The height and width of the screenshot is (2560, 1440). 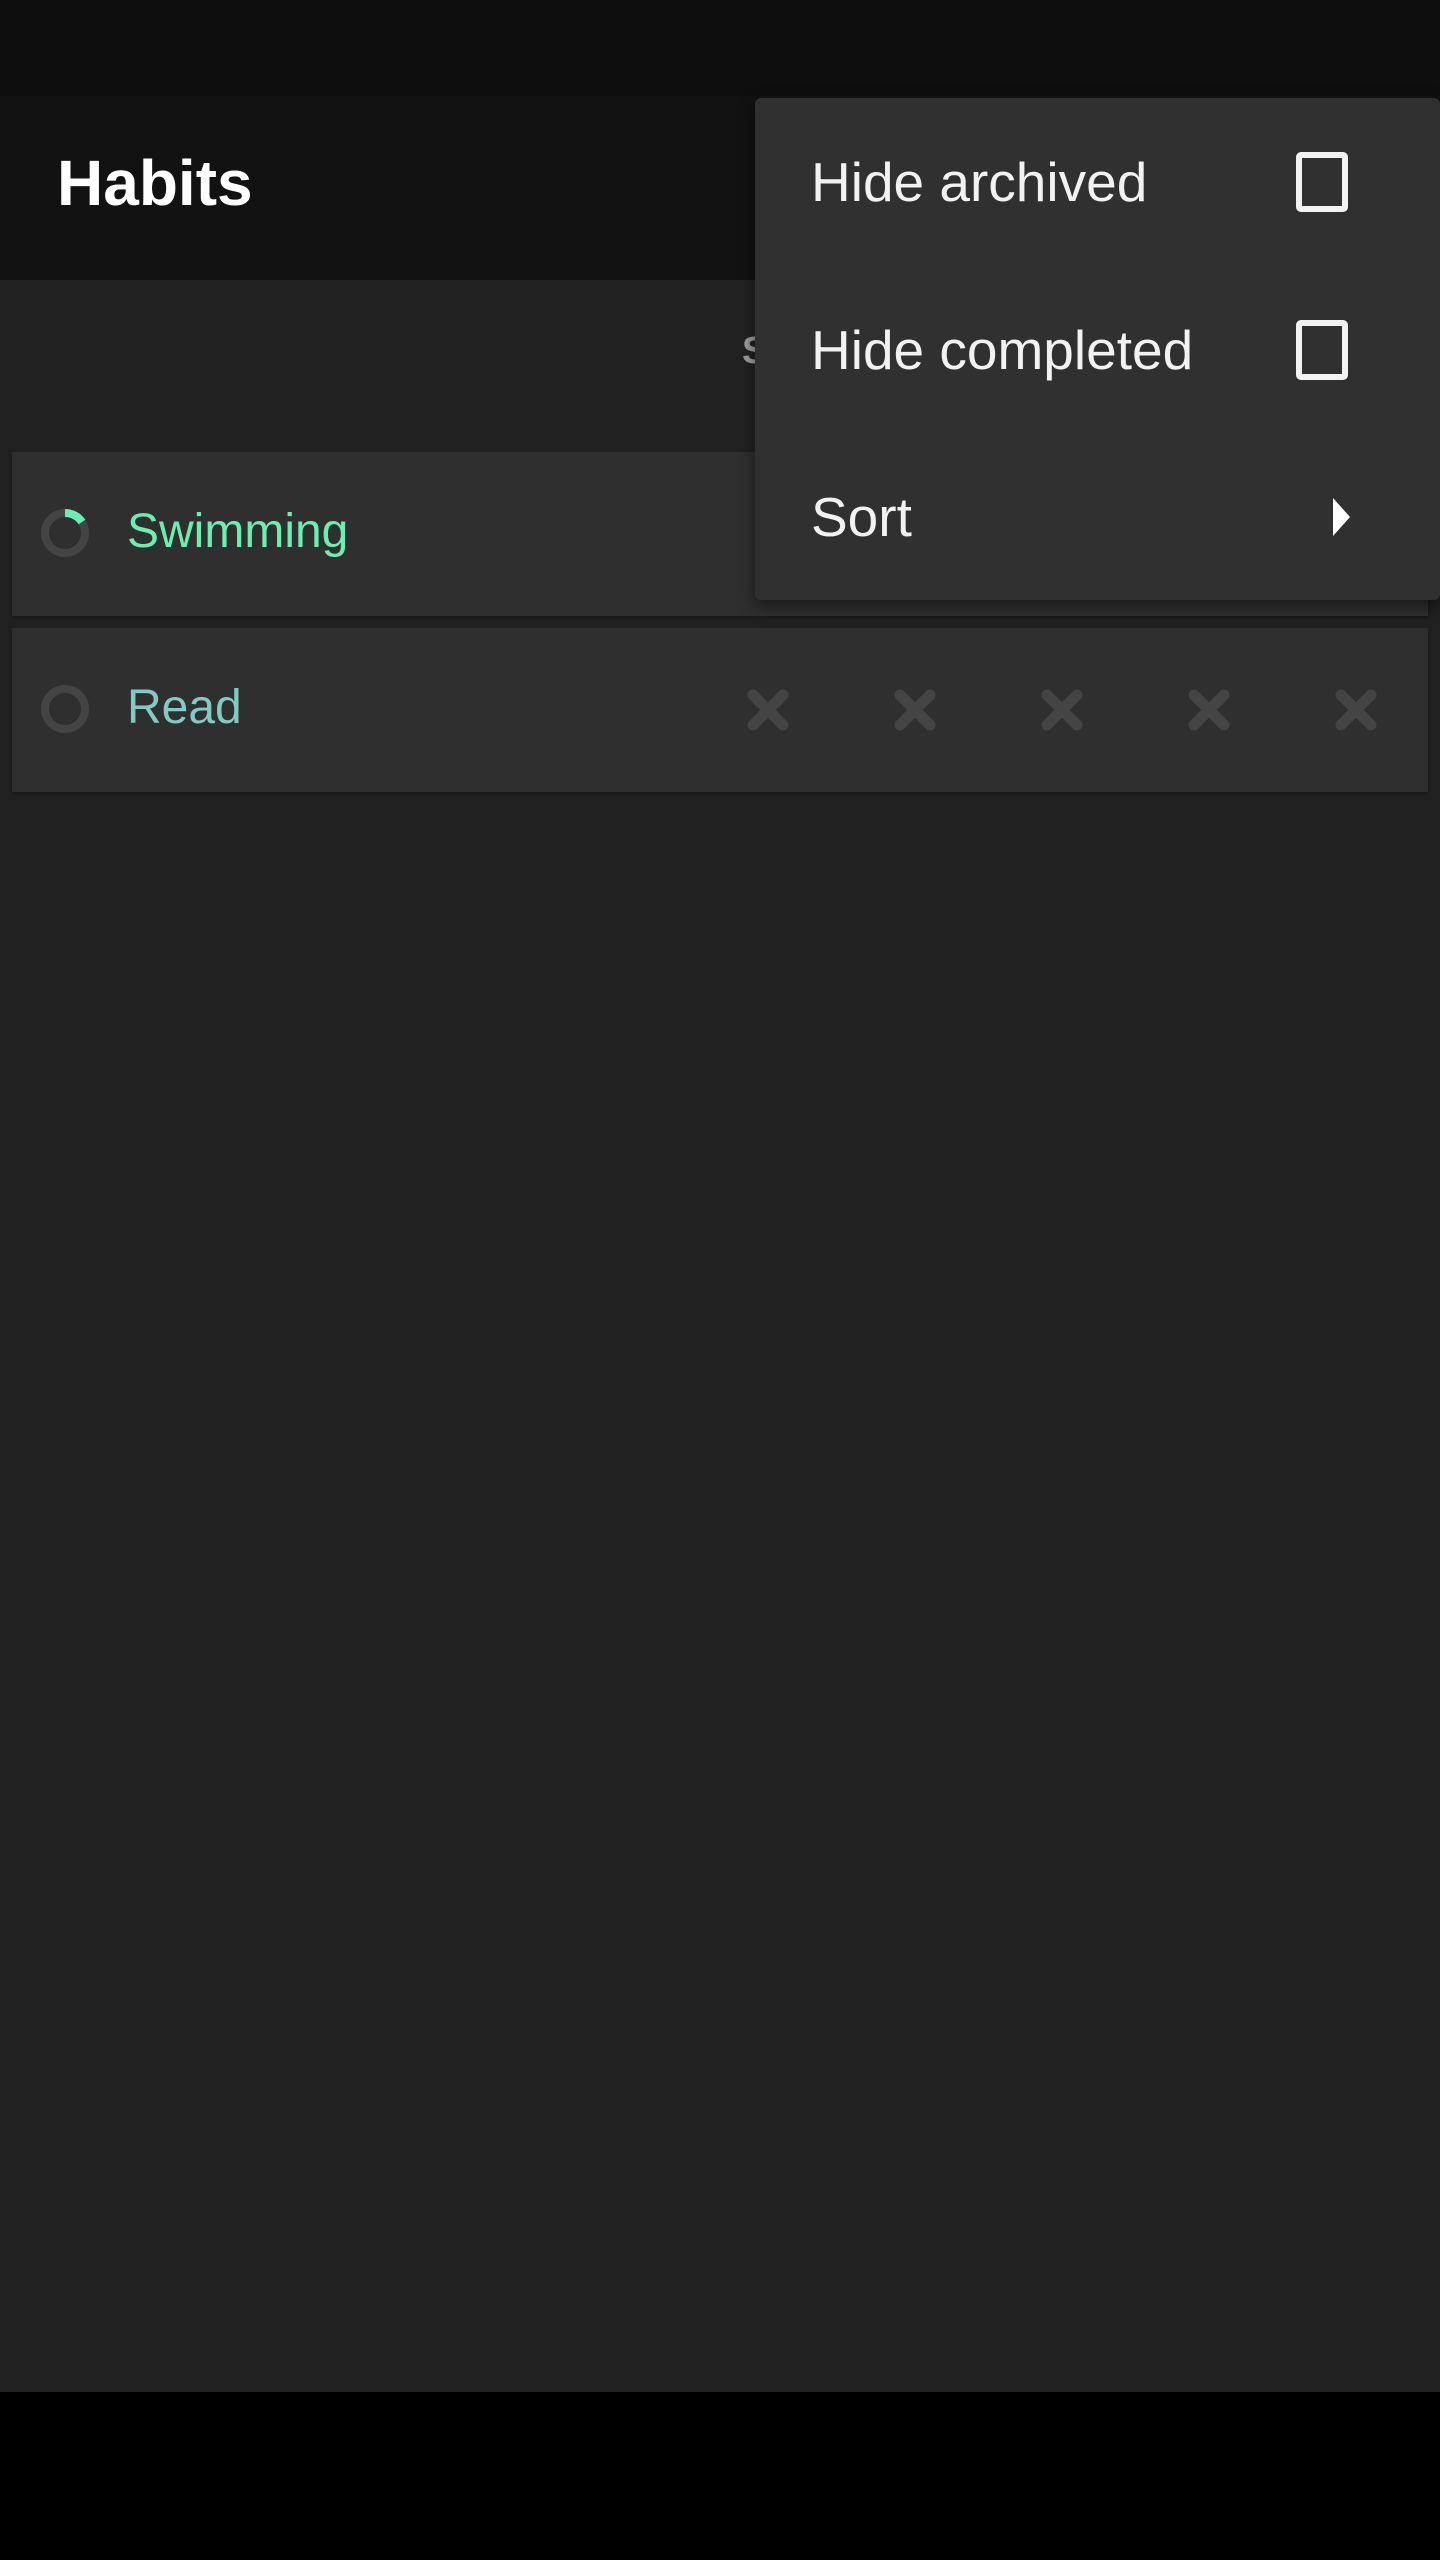 I want to click on menu-item-hide-completed: Hide completed, so click(x=1097, y=349).